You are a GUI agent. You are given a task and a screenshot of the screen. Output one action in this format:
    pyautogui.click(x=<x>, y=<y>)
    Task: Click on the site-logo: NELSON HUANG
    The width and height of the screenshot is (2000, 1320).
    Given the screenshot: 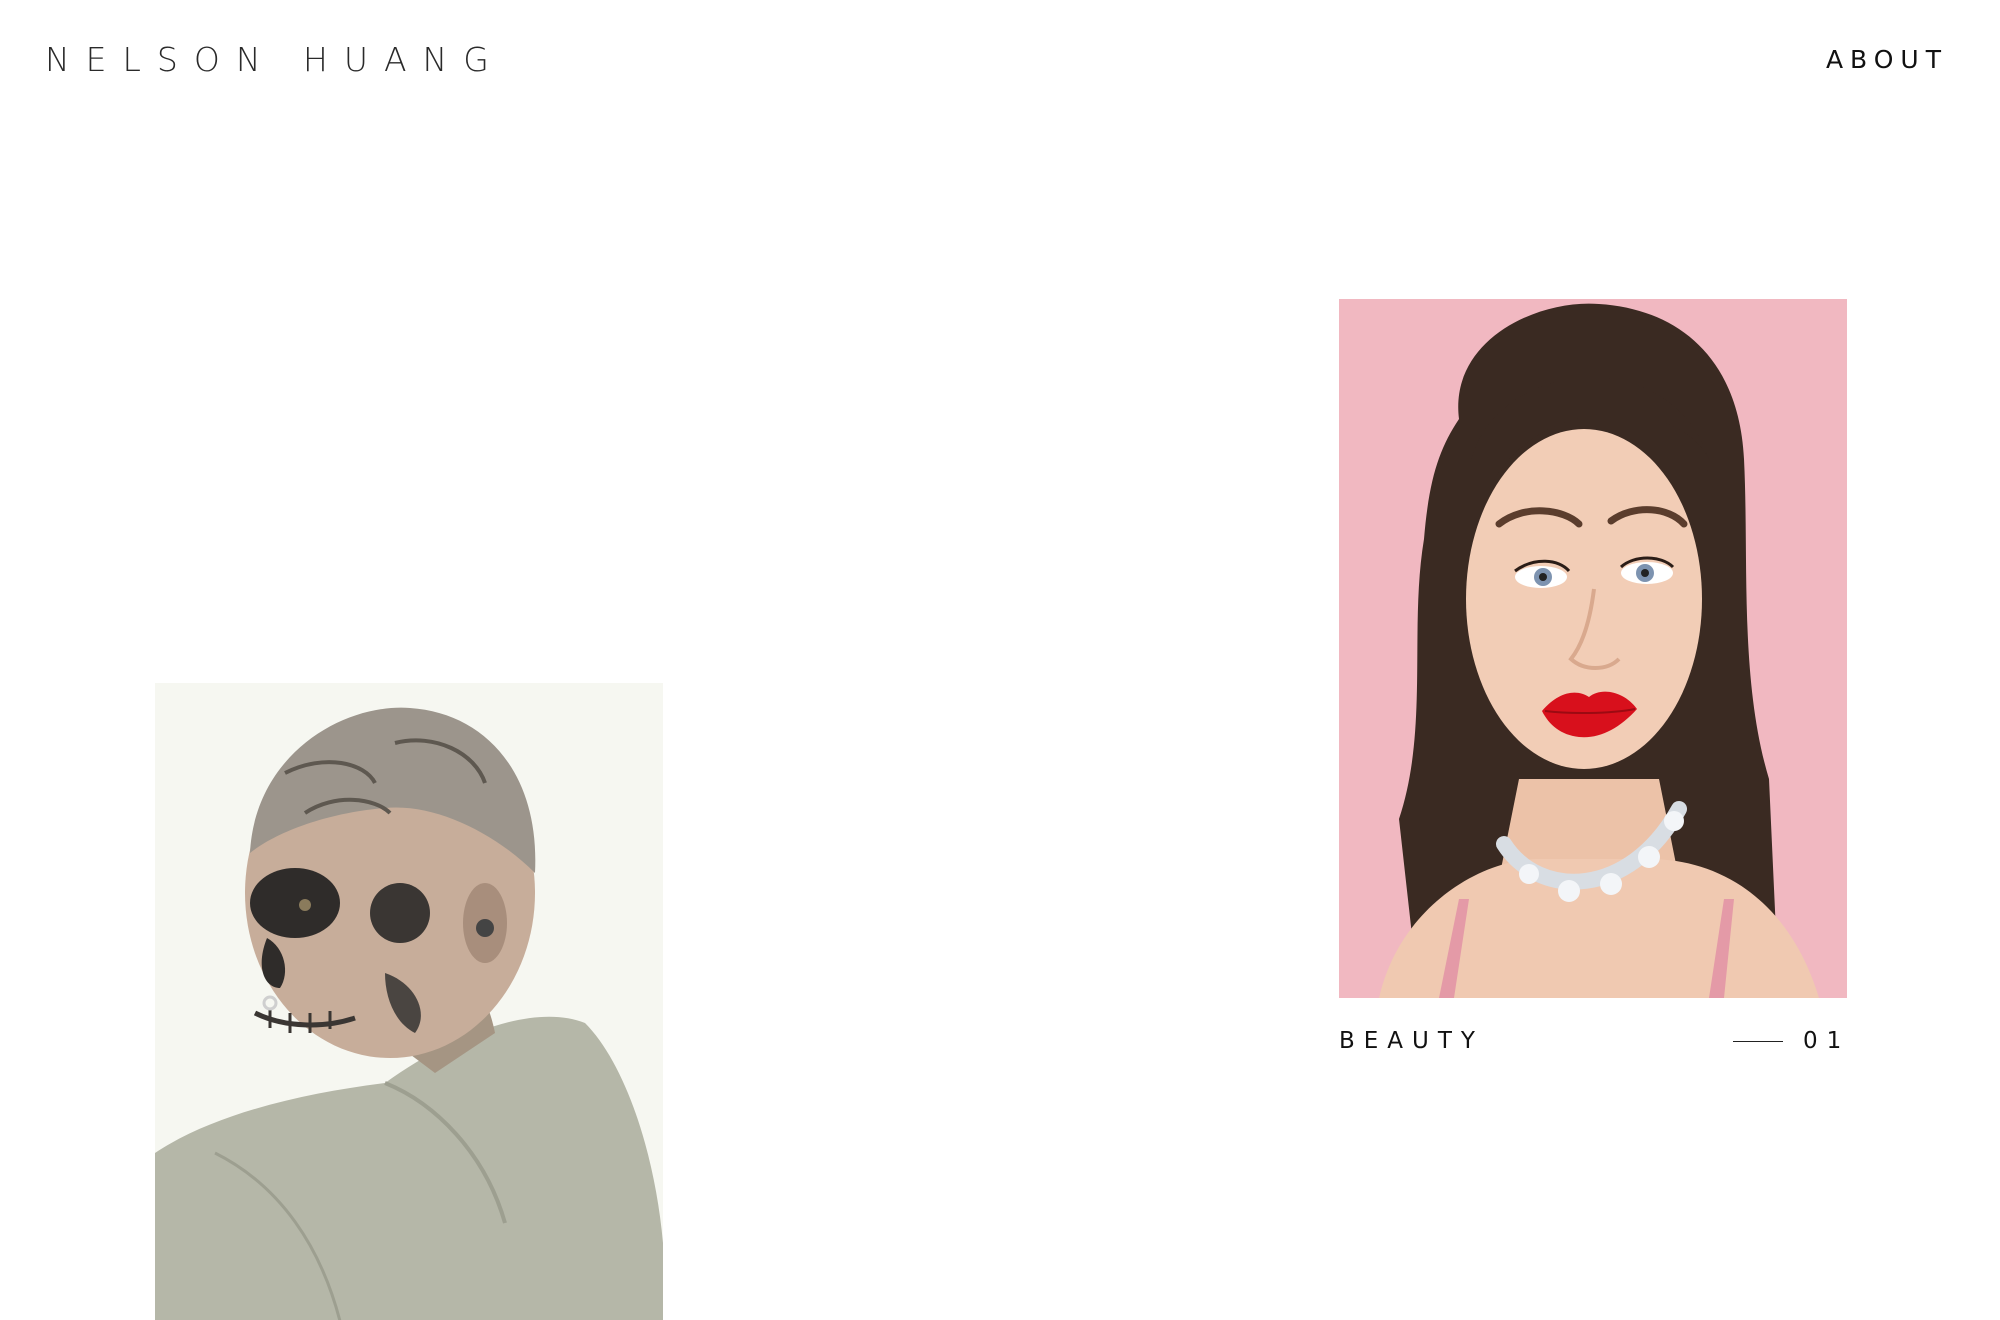 What is the action you would take?
    pyautogui.click(x=275, y=60)
    